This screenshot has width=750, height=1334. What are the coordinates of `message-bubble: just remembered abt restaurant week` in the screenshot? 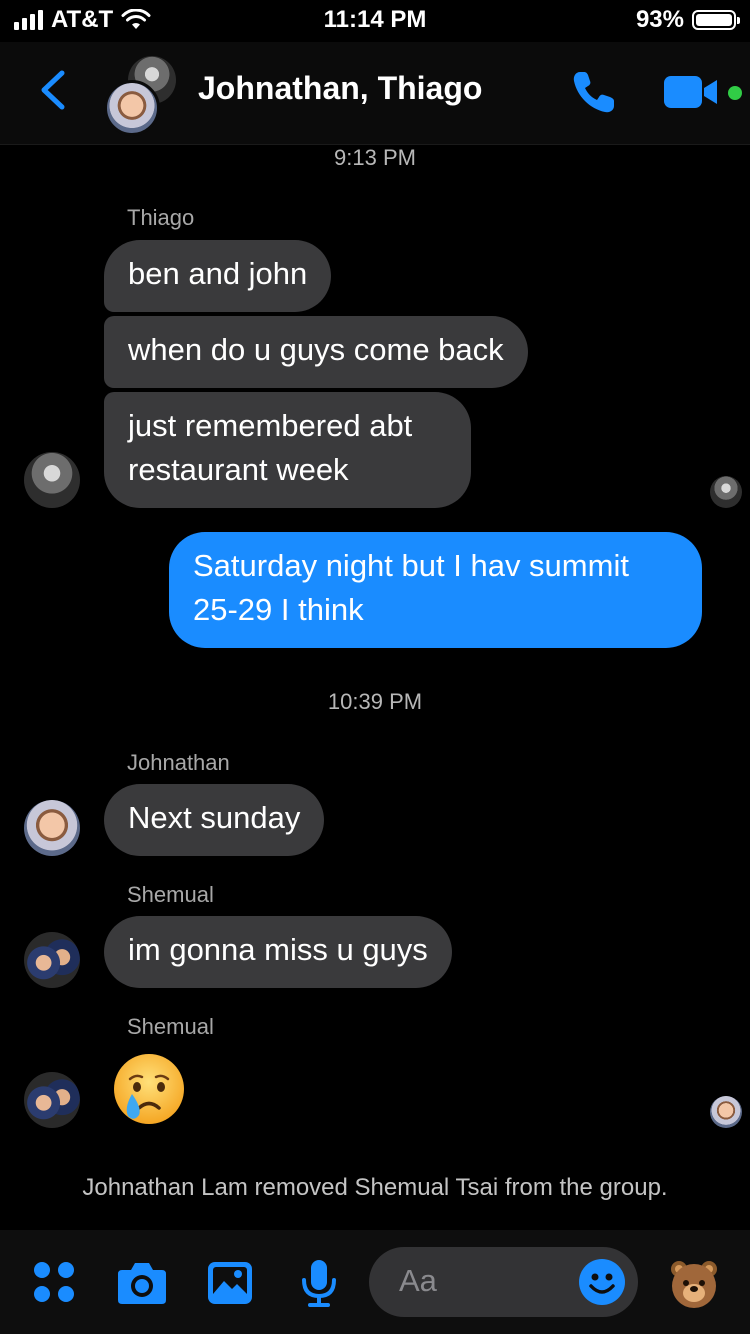 It's located at (287, 450).